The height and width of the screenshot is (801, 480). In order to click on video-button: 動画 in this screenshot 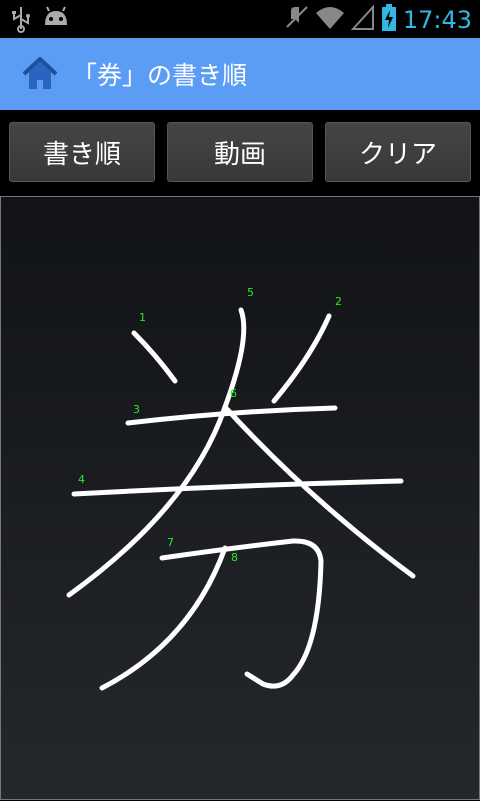, I will do `click(240, 152)`.